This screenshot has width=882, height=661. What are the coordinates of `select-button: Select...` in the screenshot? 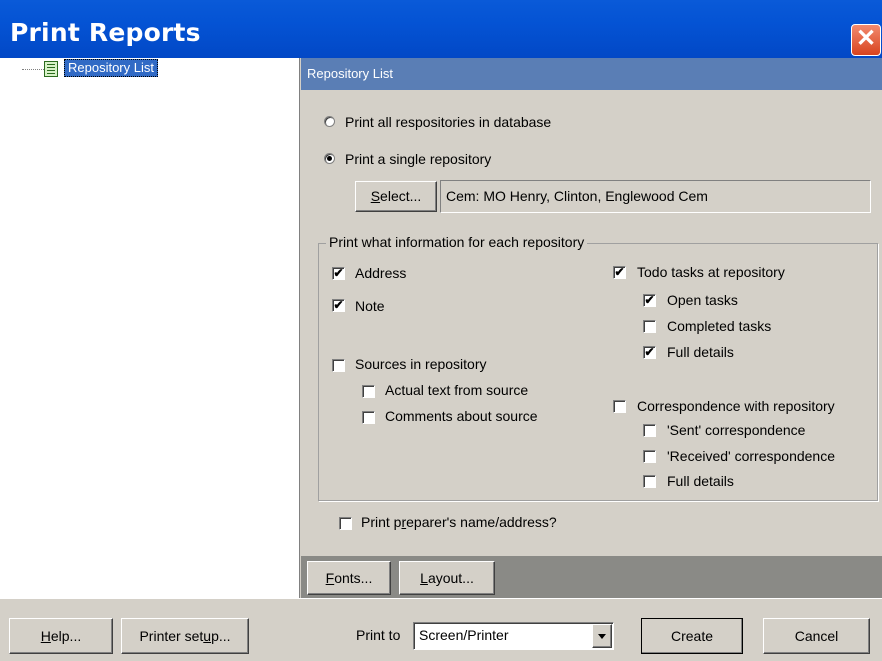 It's located at (396, 196).